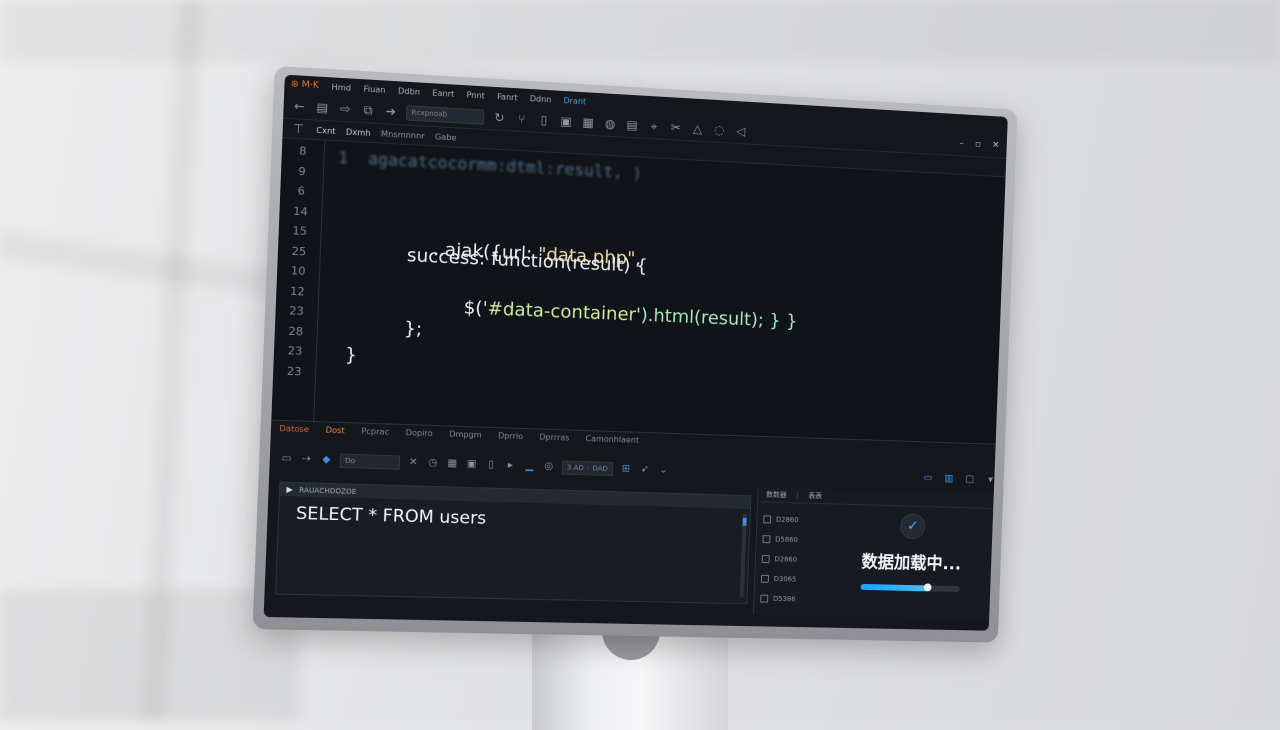 Image resolution: width=1280 pixels, height=730 pixels. I want to click on panel-icon: ▣, so click(566, 121).